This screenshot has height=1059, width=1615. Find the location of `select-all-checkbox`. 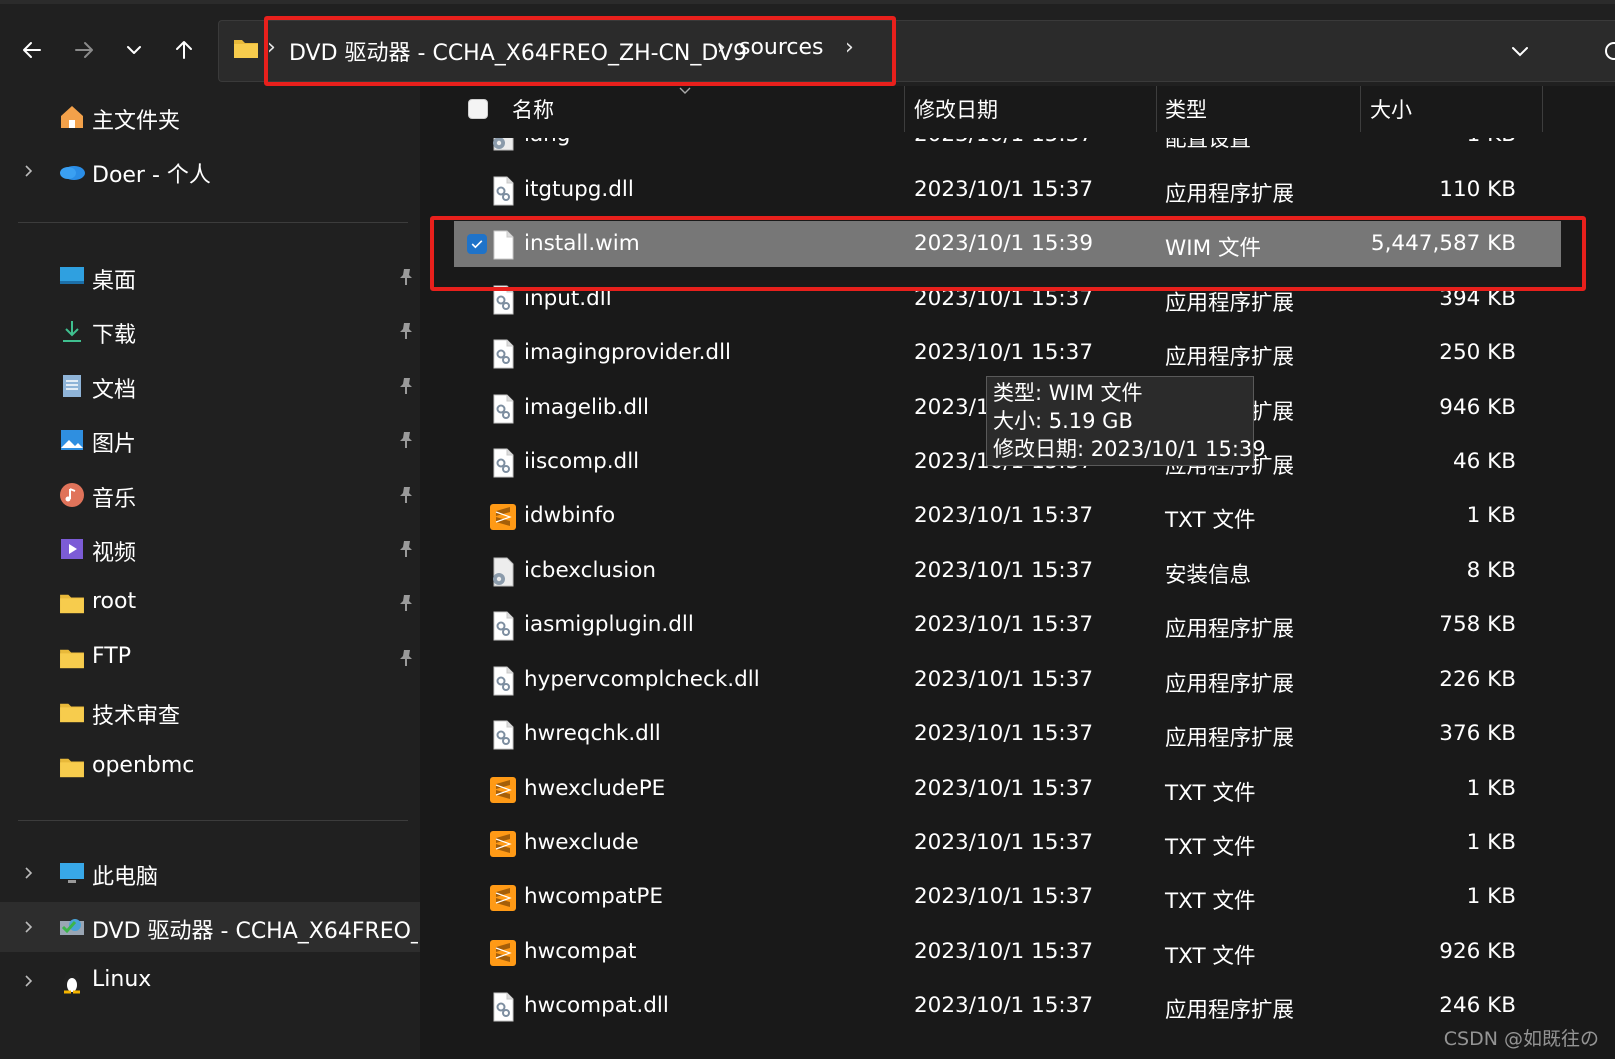

select-all-checkbox is located at coordinates (478, 109).